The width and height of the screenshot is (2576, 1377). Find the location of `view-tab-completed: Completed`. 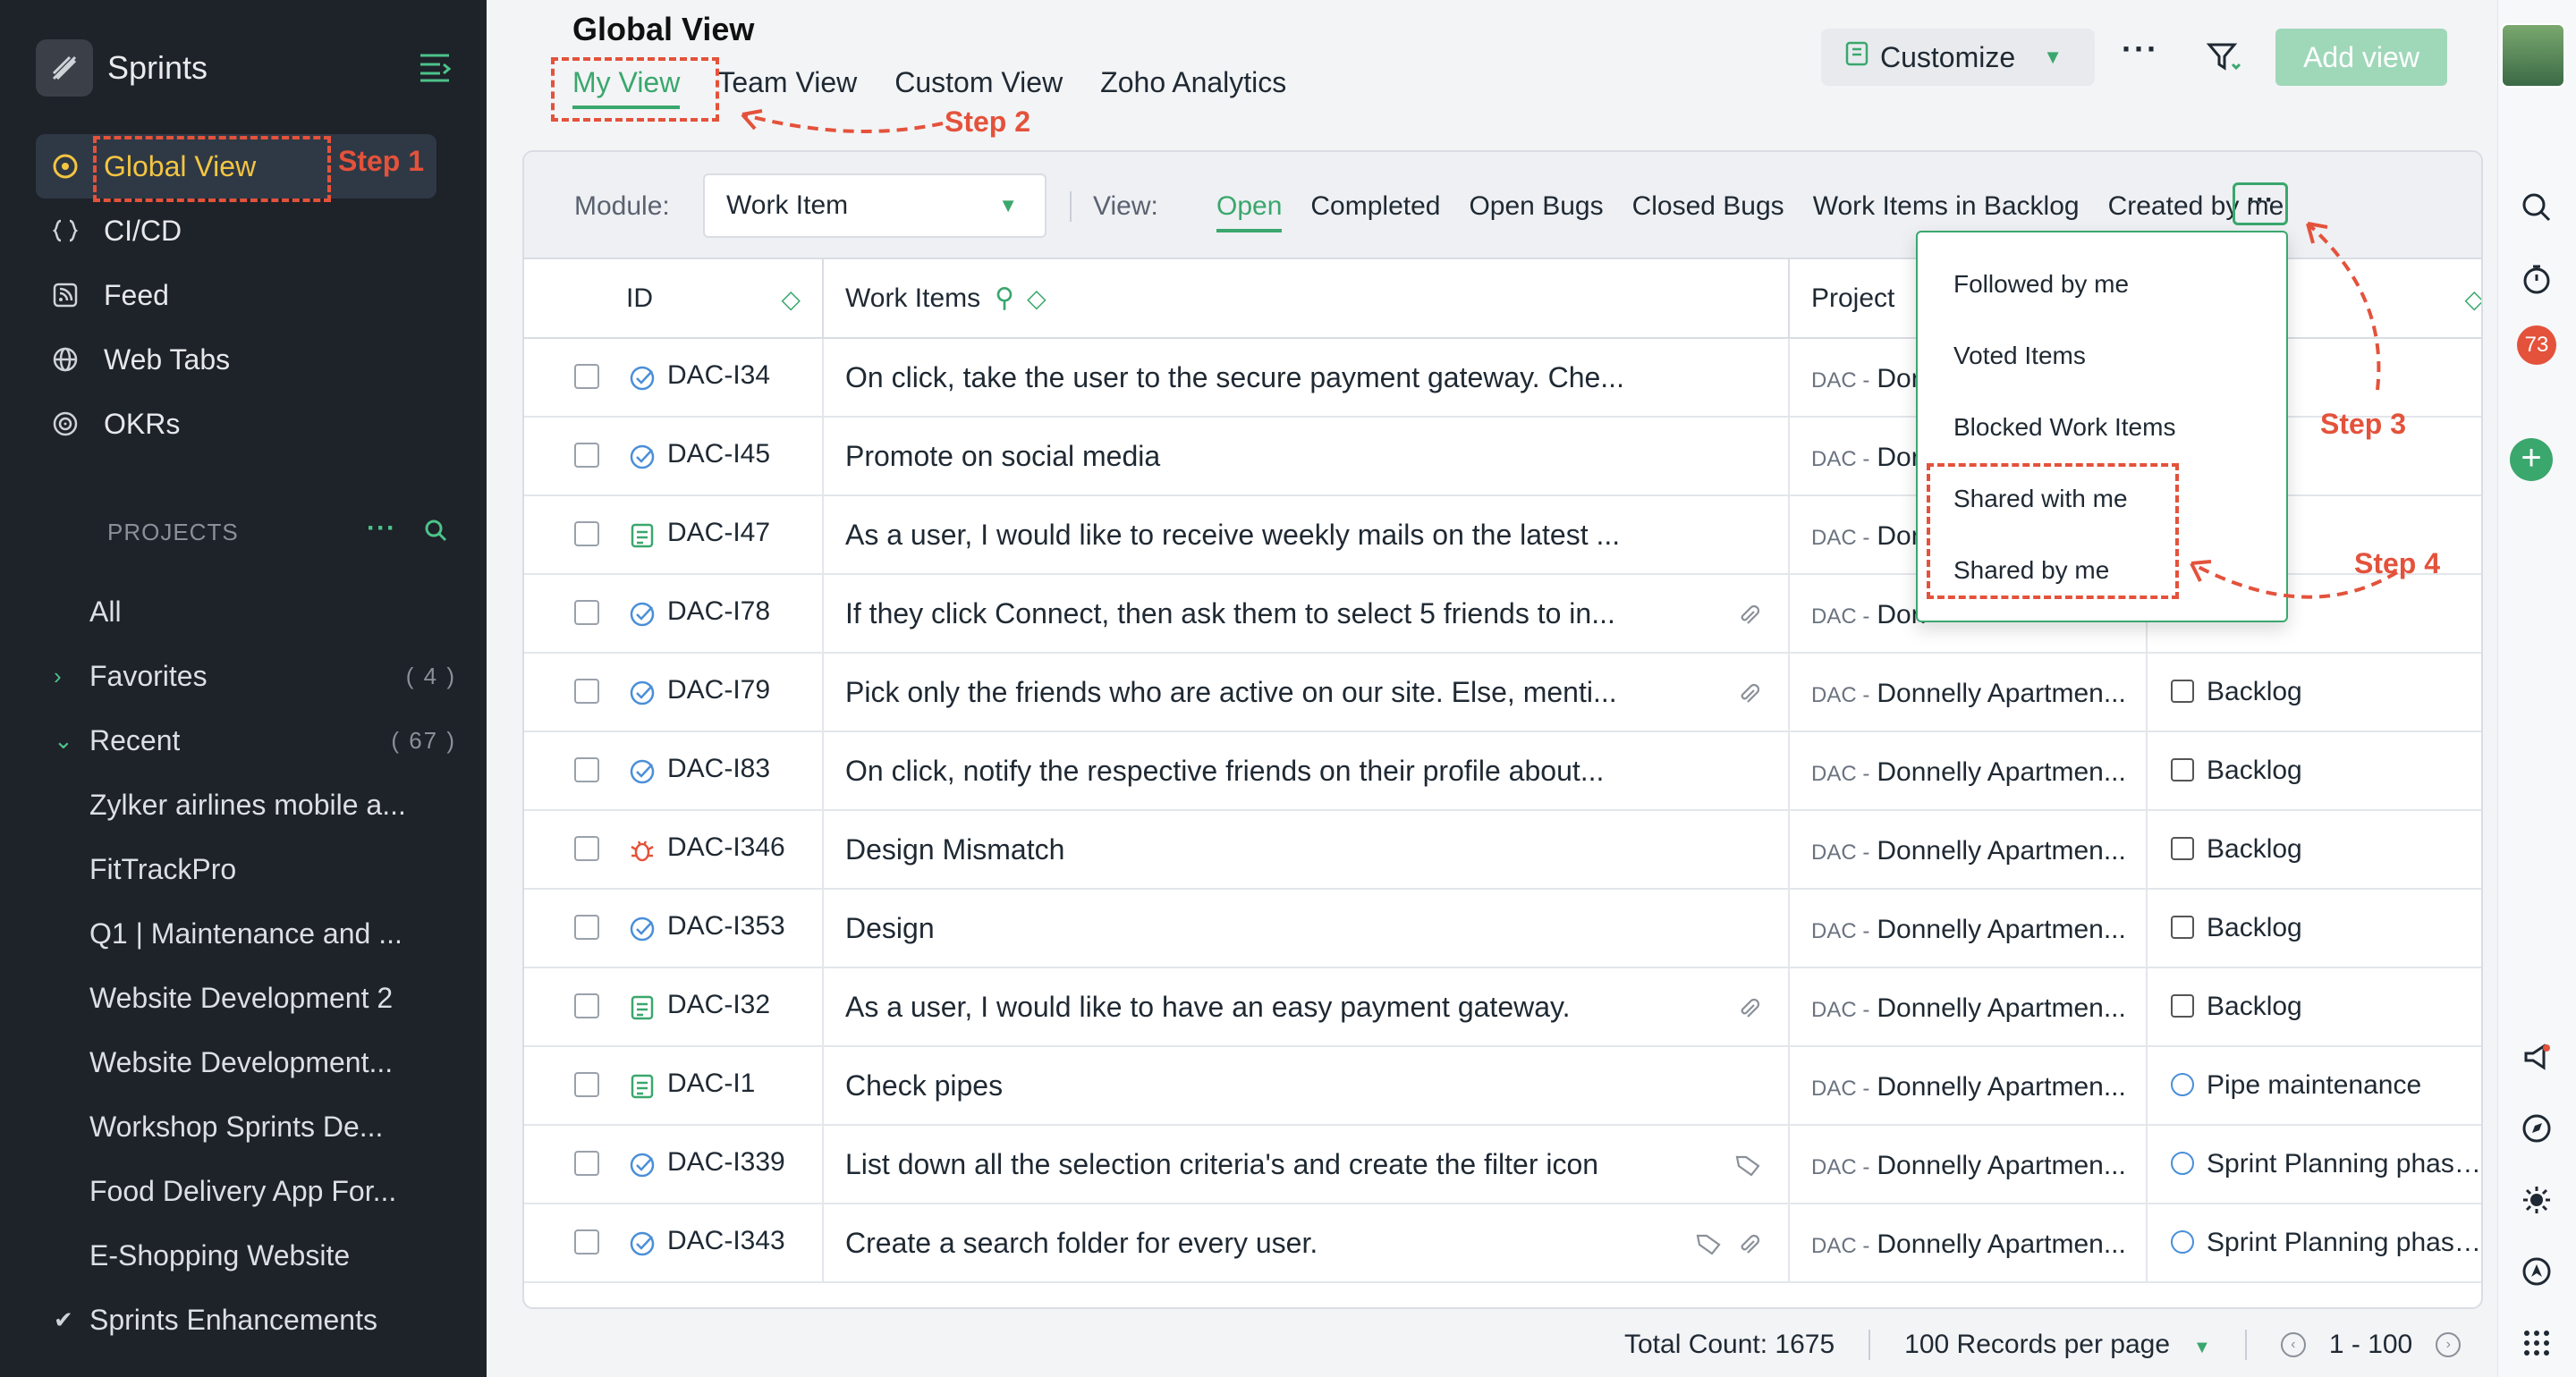

view-tab-completed: Completed is located at coordinates (1375, 211).